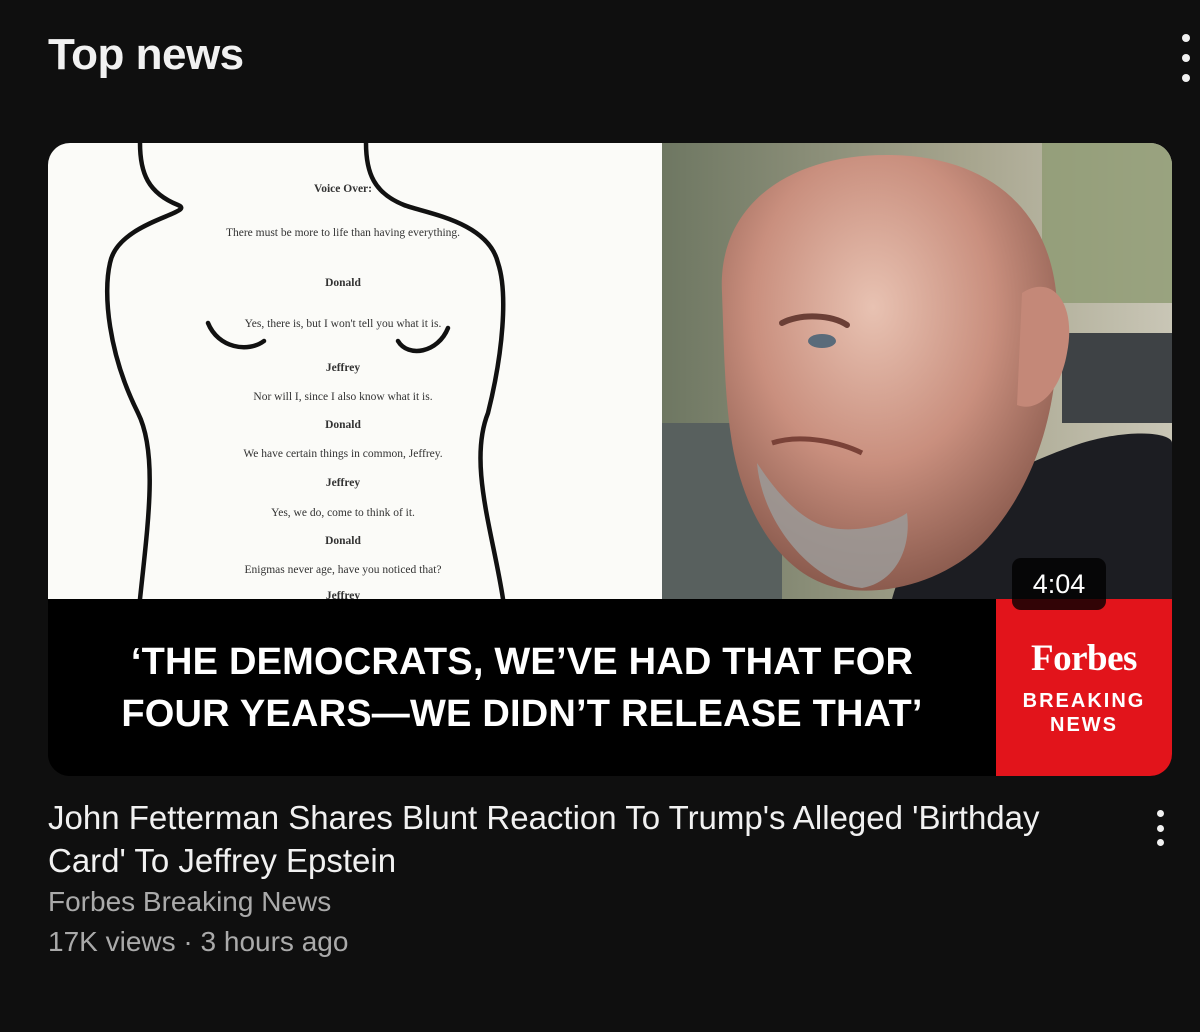 The height and width of the screenshot is (1032, 1200). Describe the element at coordinates (1084, 658) in the screenshot. I see `brand-name: Forbes` at that location.